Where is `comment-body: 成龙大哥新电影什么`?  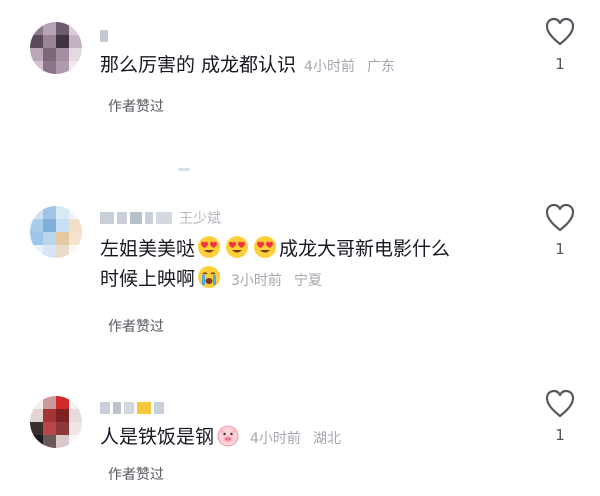
comment-body: 成龙大哥新电影什么 is located at coordinates (365, 249).